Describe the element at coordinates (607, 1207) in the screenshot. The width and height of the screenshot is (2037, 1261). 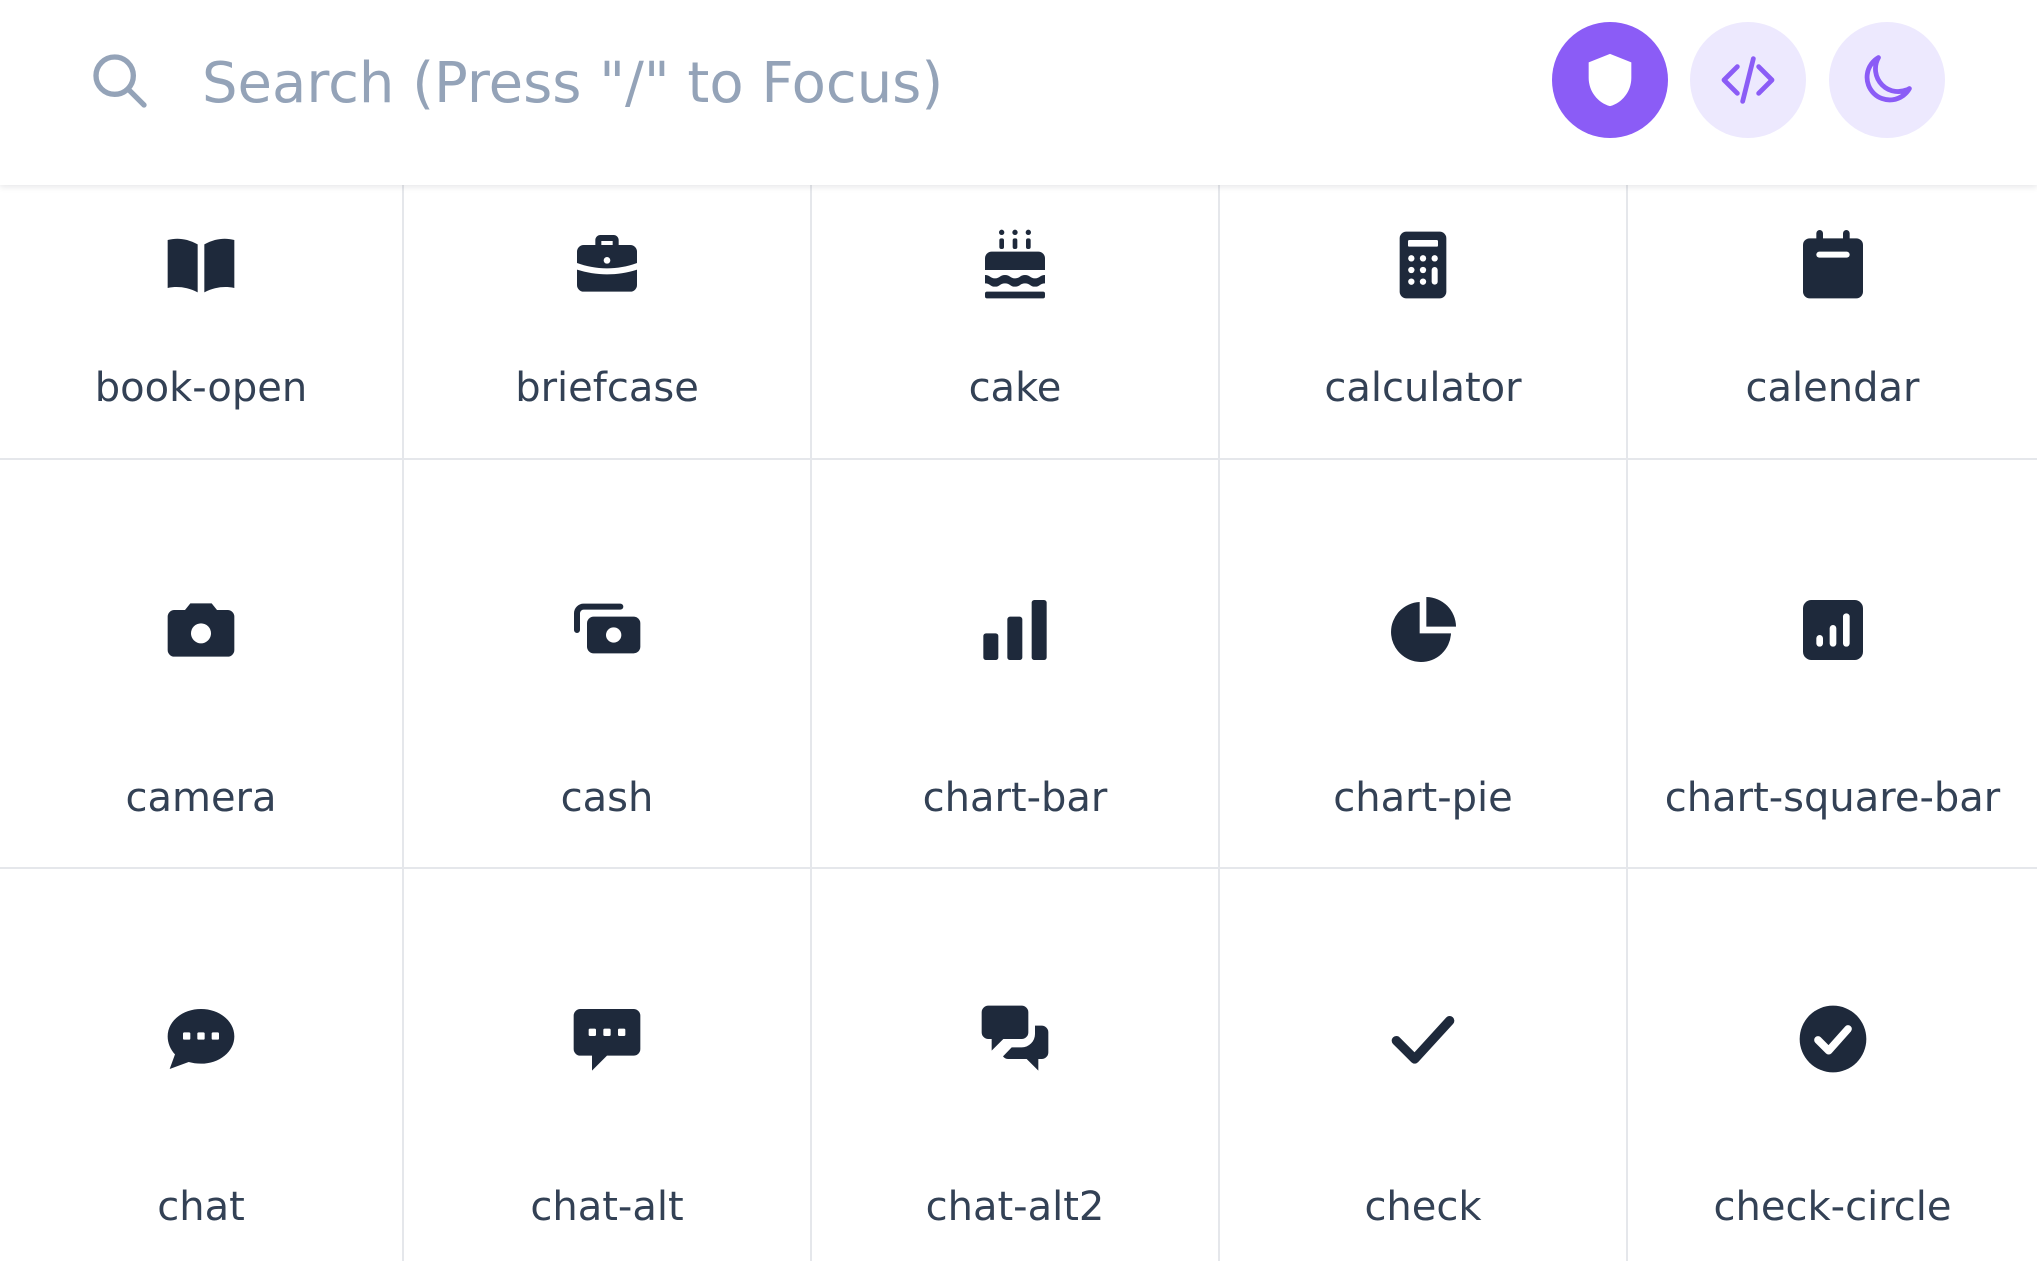
I see `icon-label: chat-alt` at that location.